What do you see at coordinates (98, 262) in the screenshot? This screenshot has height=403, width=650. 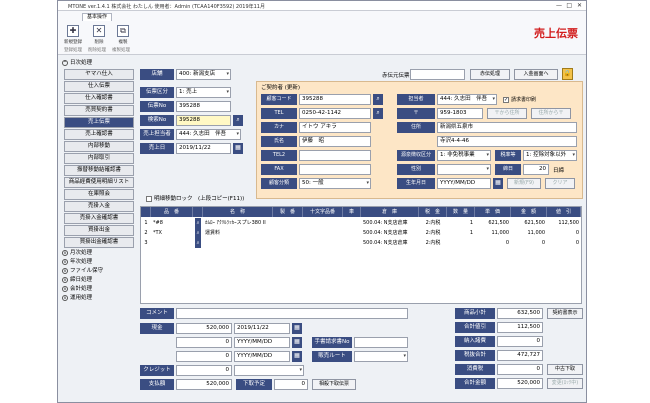 I see `sidebar-group: v 年次処理` at bounding box center [98, 262].